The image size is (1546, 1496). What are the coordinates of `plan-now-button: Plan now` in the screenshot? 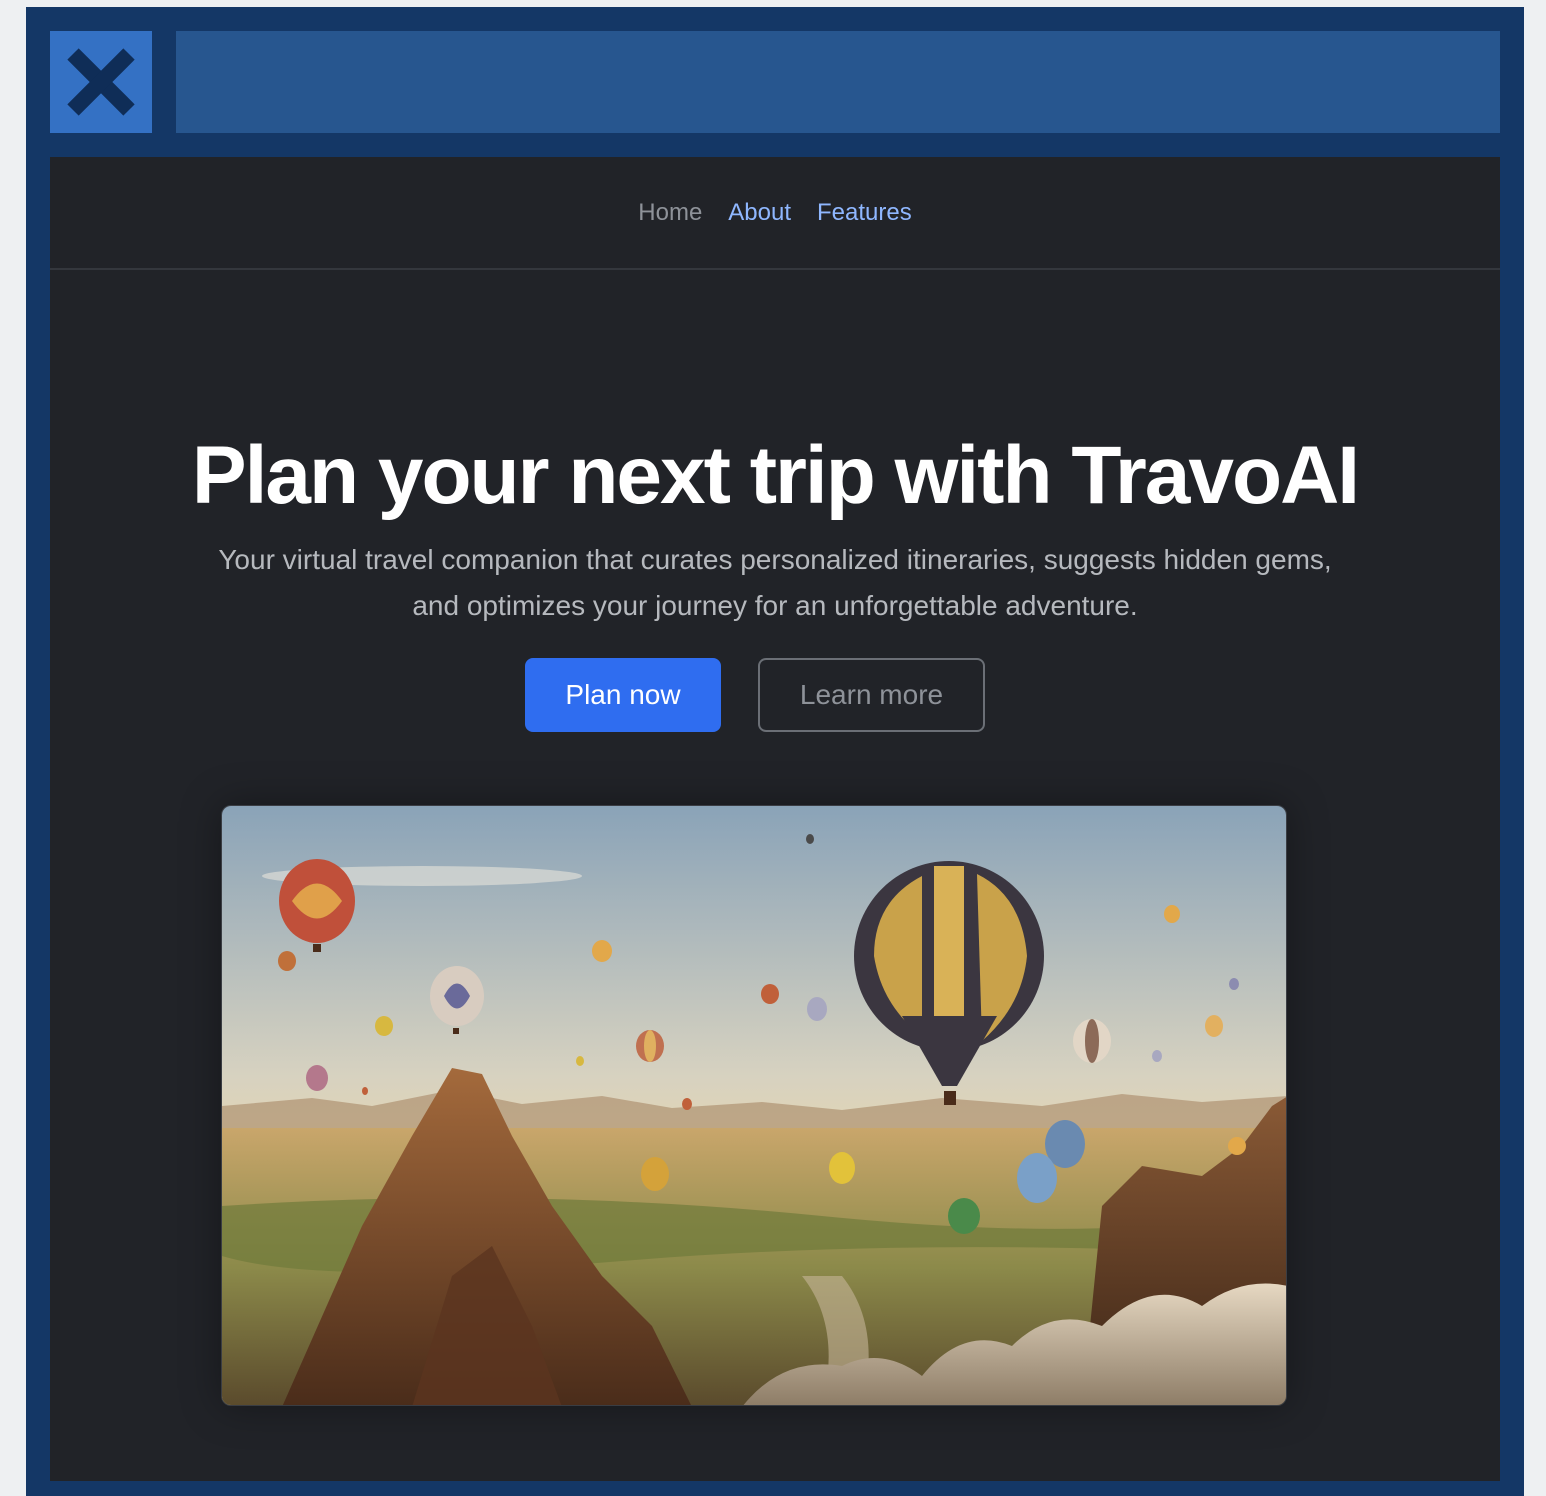 It's located at (623, 695).